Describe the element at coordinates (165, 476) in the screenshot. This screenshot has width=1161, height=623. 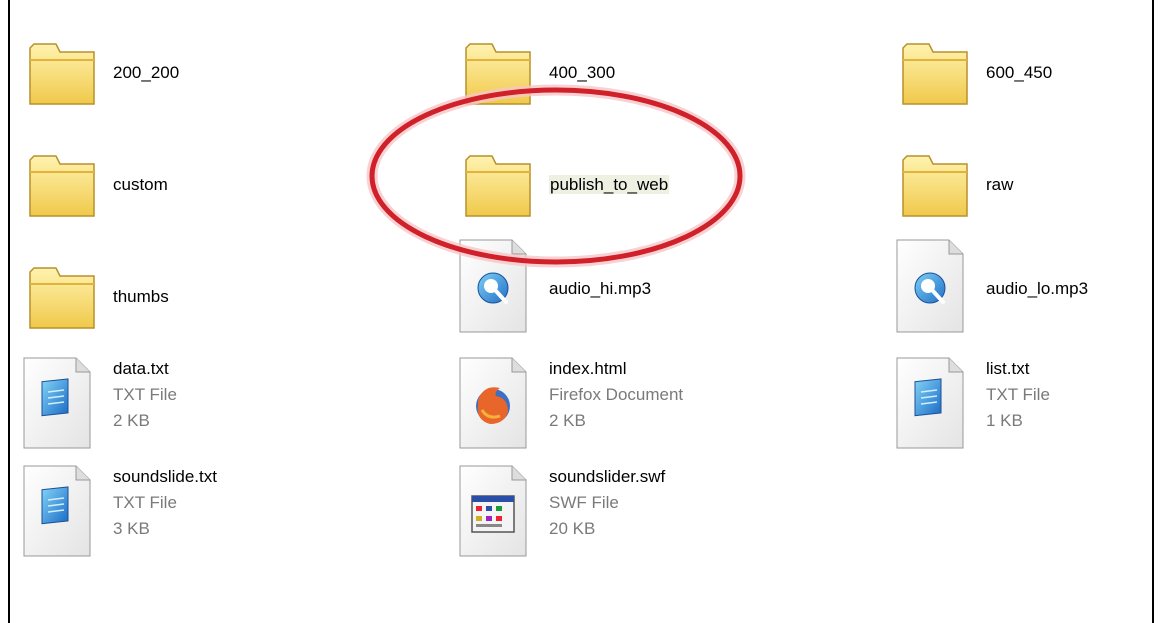
I see `file-name: soundslide.txt` at that location.